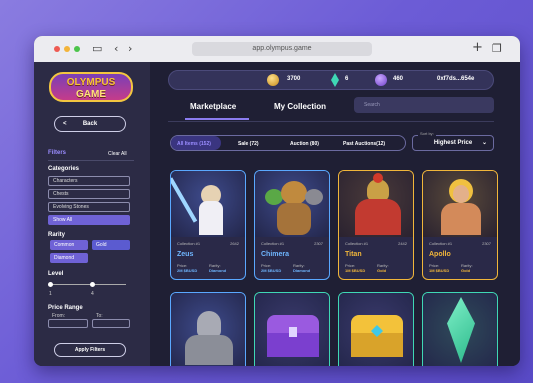  I want to click on filter-auction: Auction (80), so click(304, 144).